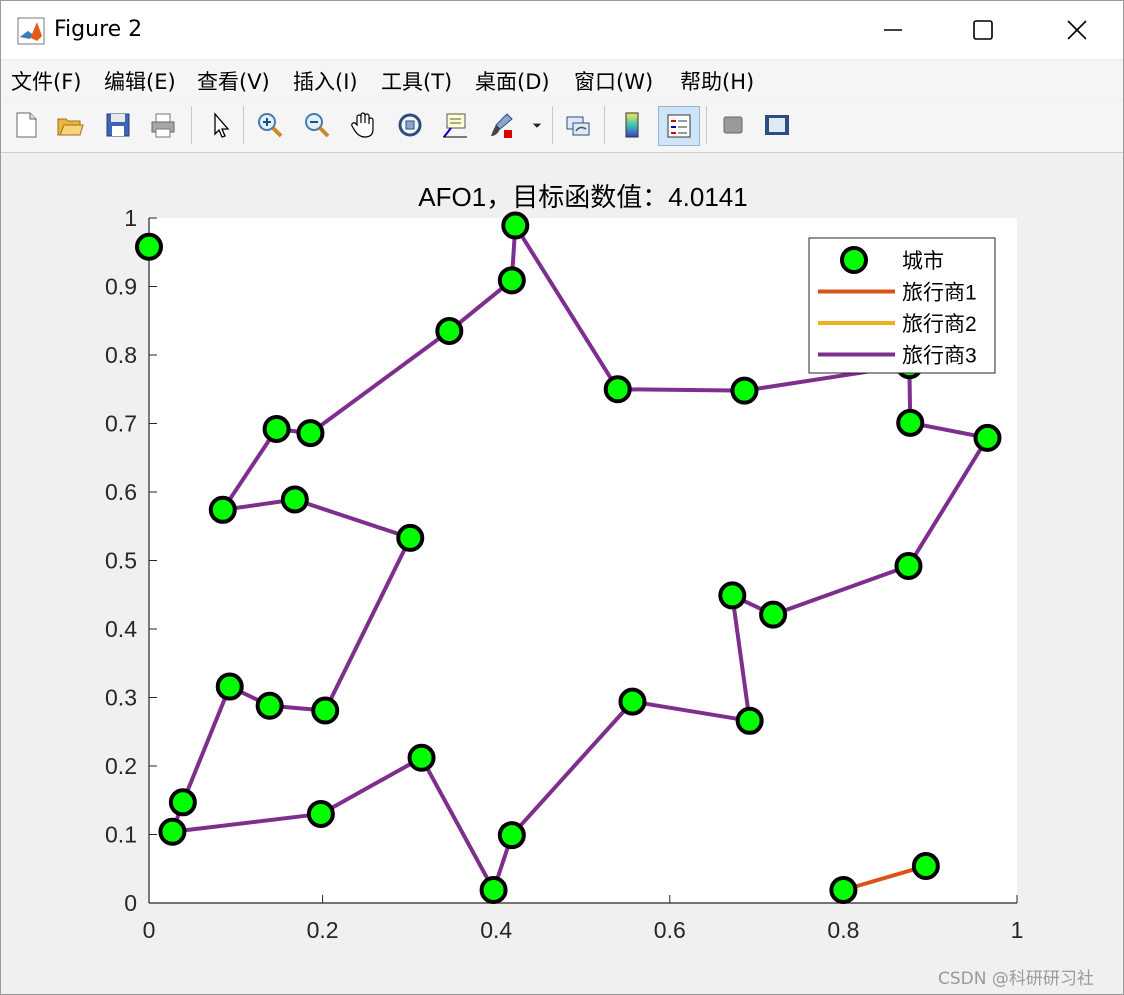  I want to click on zoom-in-icon, so click(270, 125).